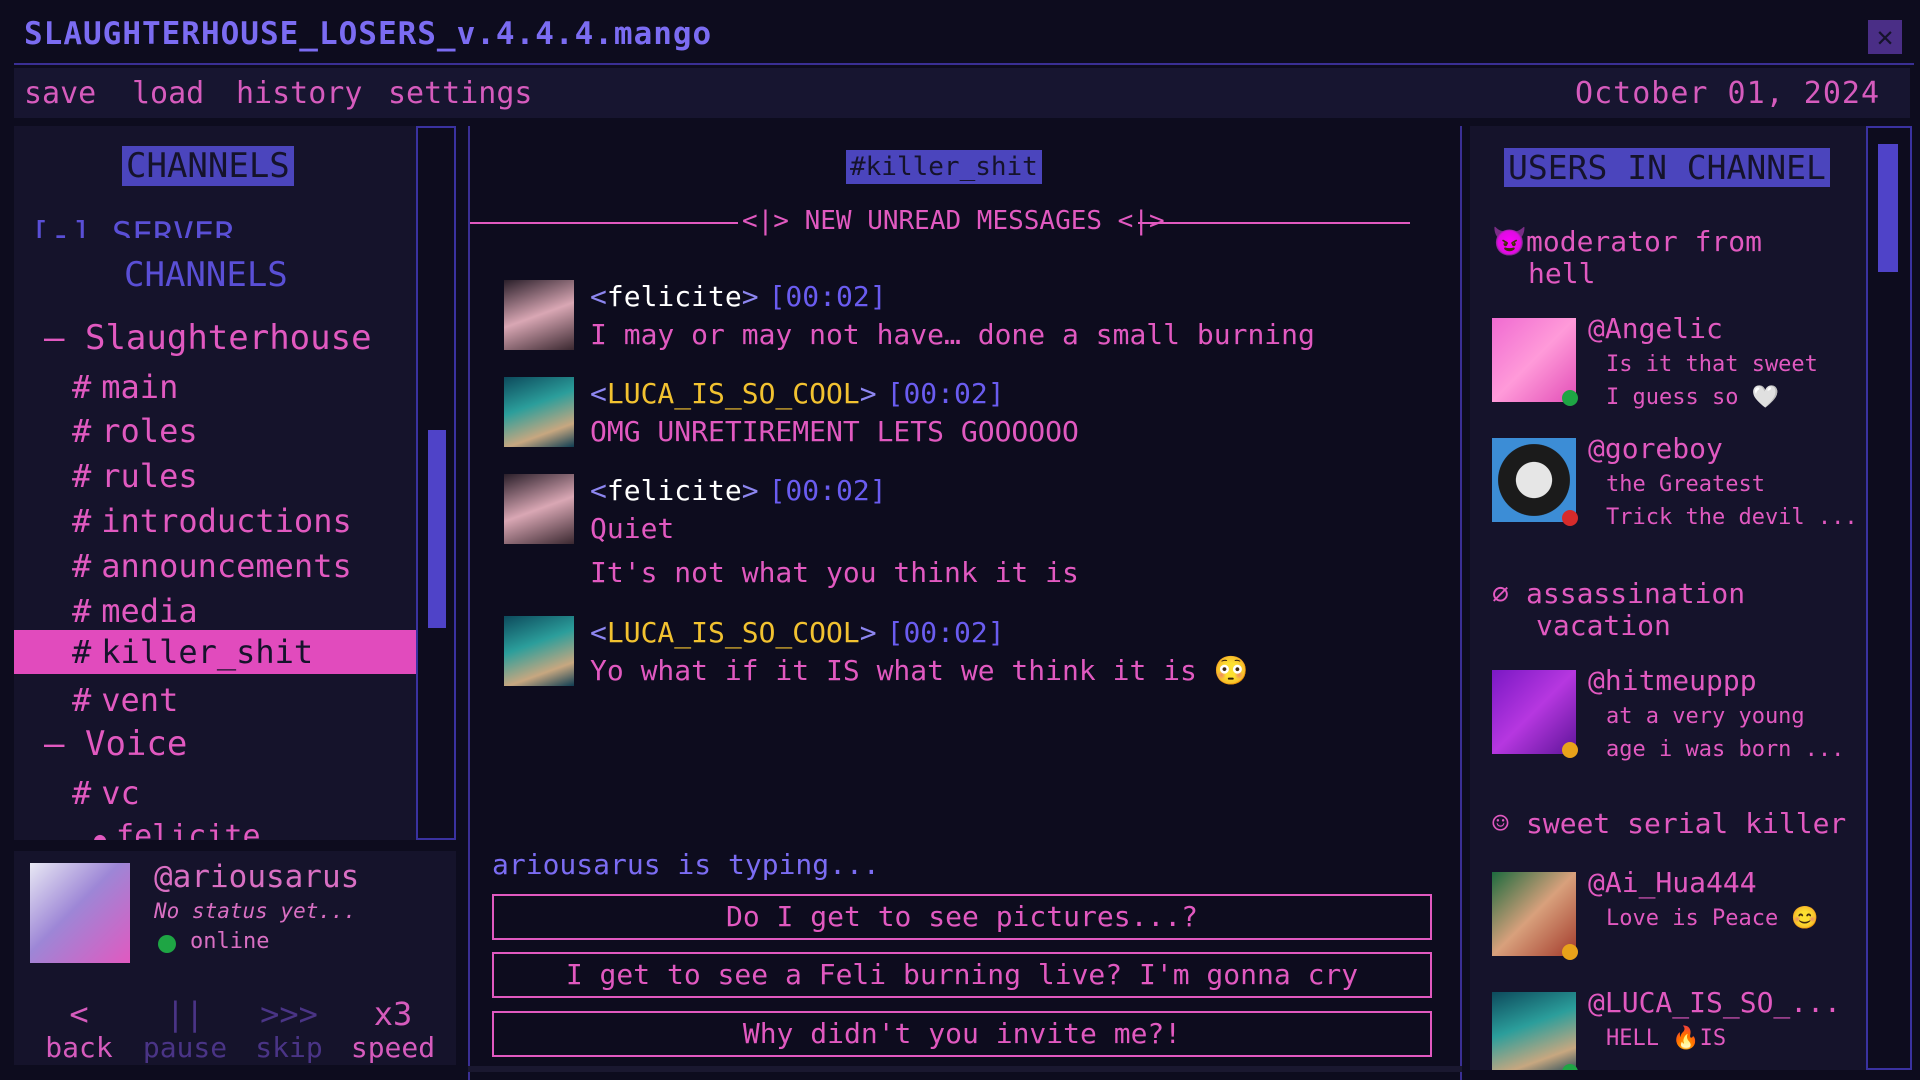 This screenshot has width=1920, height=1080. I want to click on message-text: Quiet, so click(632, 528).